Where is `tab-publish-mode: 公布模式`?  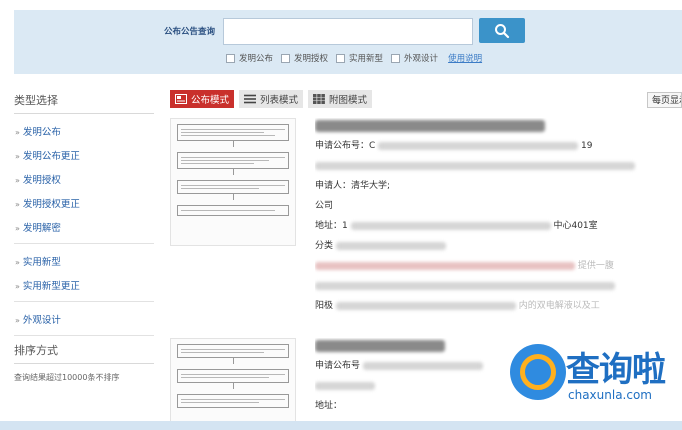
tab-publish-mode: 公布模式 is located at coordinates (202, 99).